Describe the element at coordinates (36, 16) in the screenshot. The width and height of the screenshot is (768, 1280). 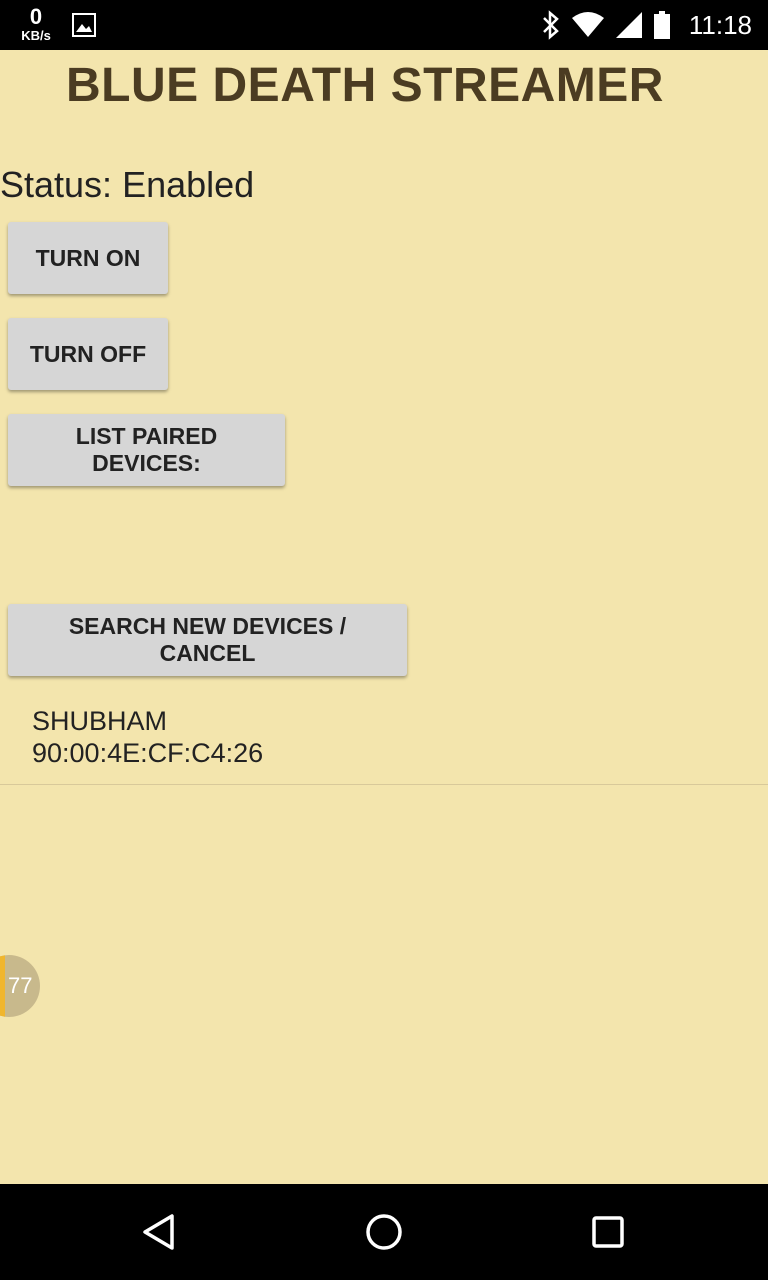
I see `network-speed-value: 0` at that location.